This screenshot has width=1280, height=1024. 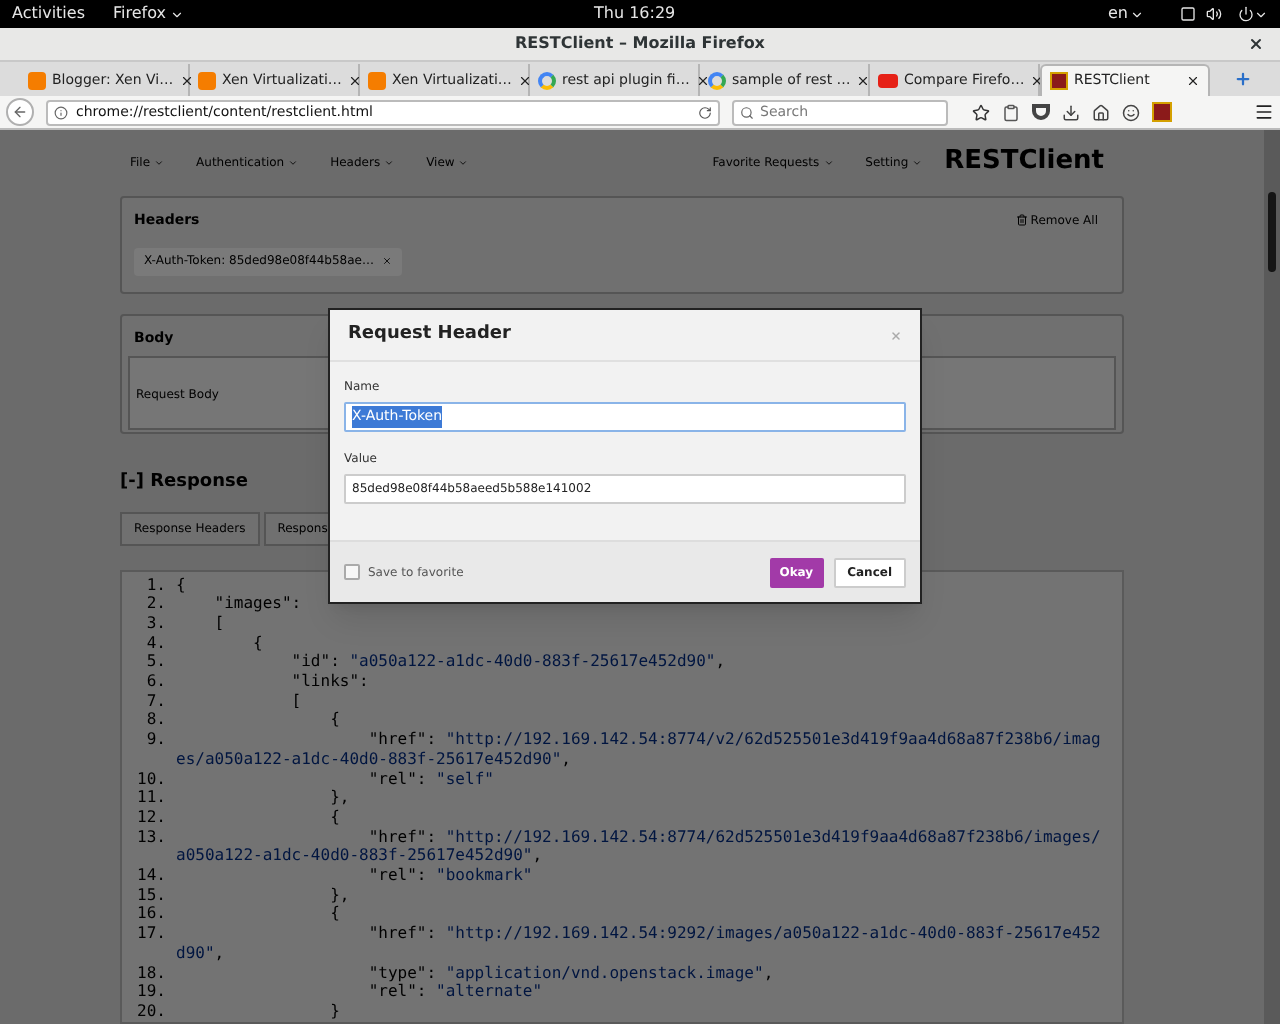 What do you see at coordinates (200, 953) in the screenshot?
I see `code-line: d90",` at bounding box center [200, 953].